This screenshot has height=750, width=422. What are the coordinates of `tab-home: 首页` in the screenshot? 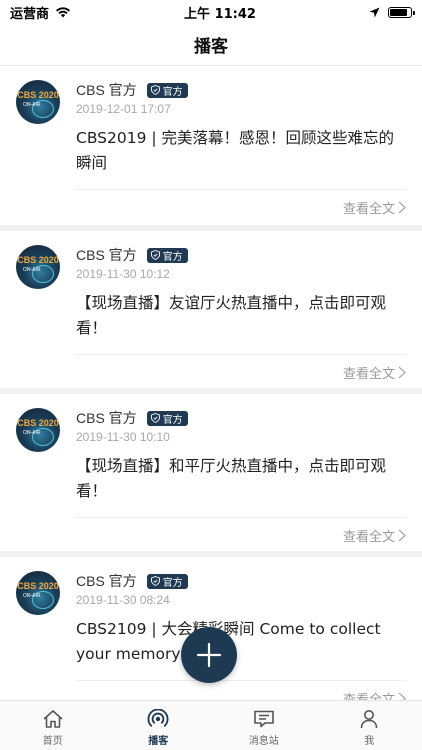 It's located at (53, 725).